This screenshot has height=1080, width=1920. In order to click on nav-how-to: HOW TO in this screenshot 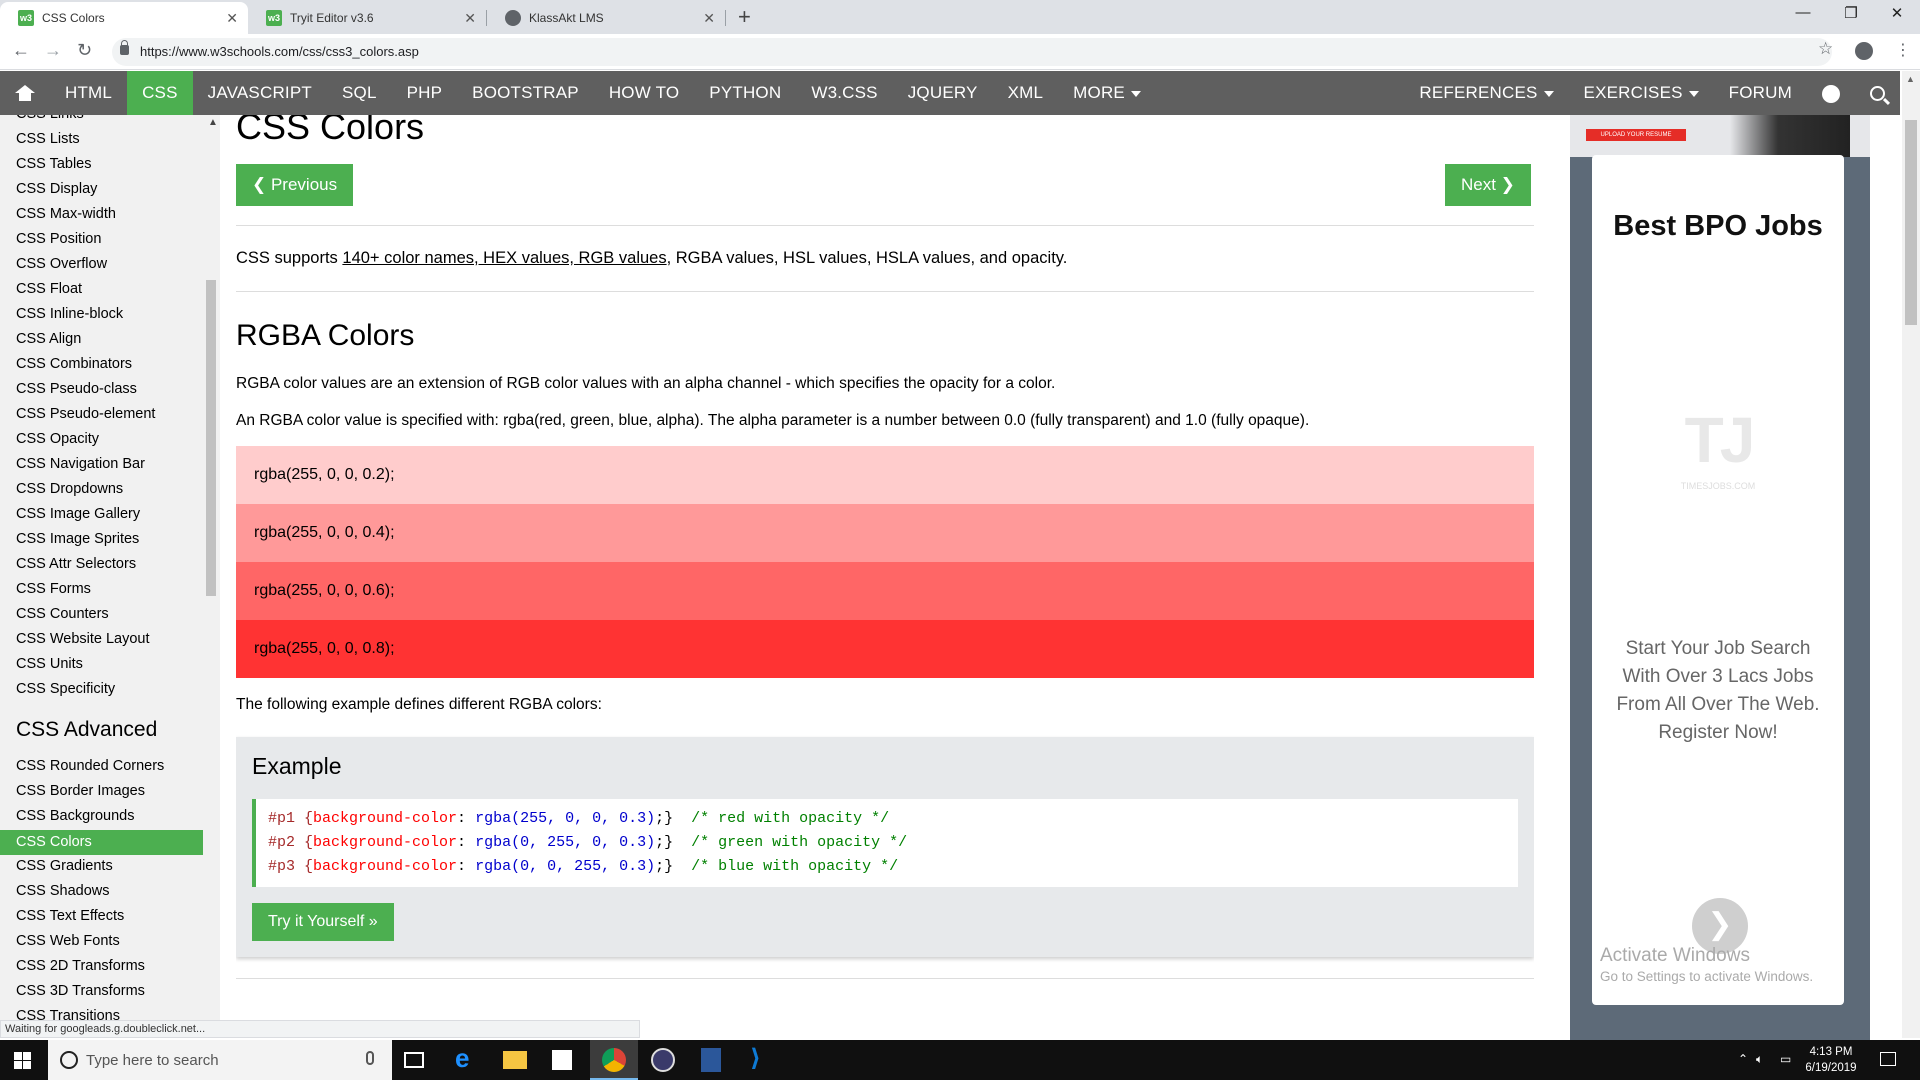, I will do `click(644, 93)`.